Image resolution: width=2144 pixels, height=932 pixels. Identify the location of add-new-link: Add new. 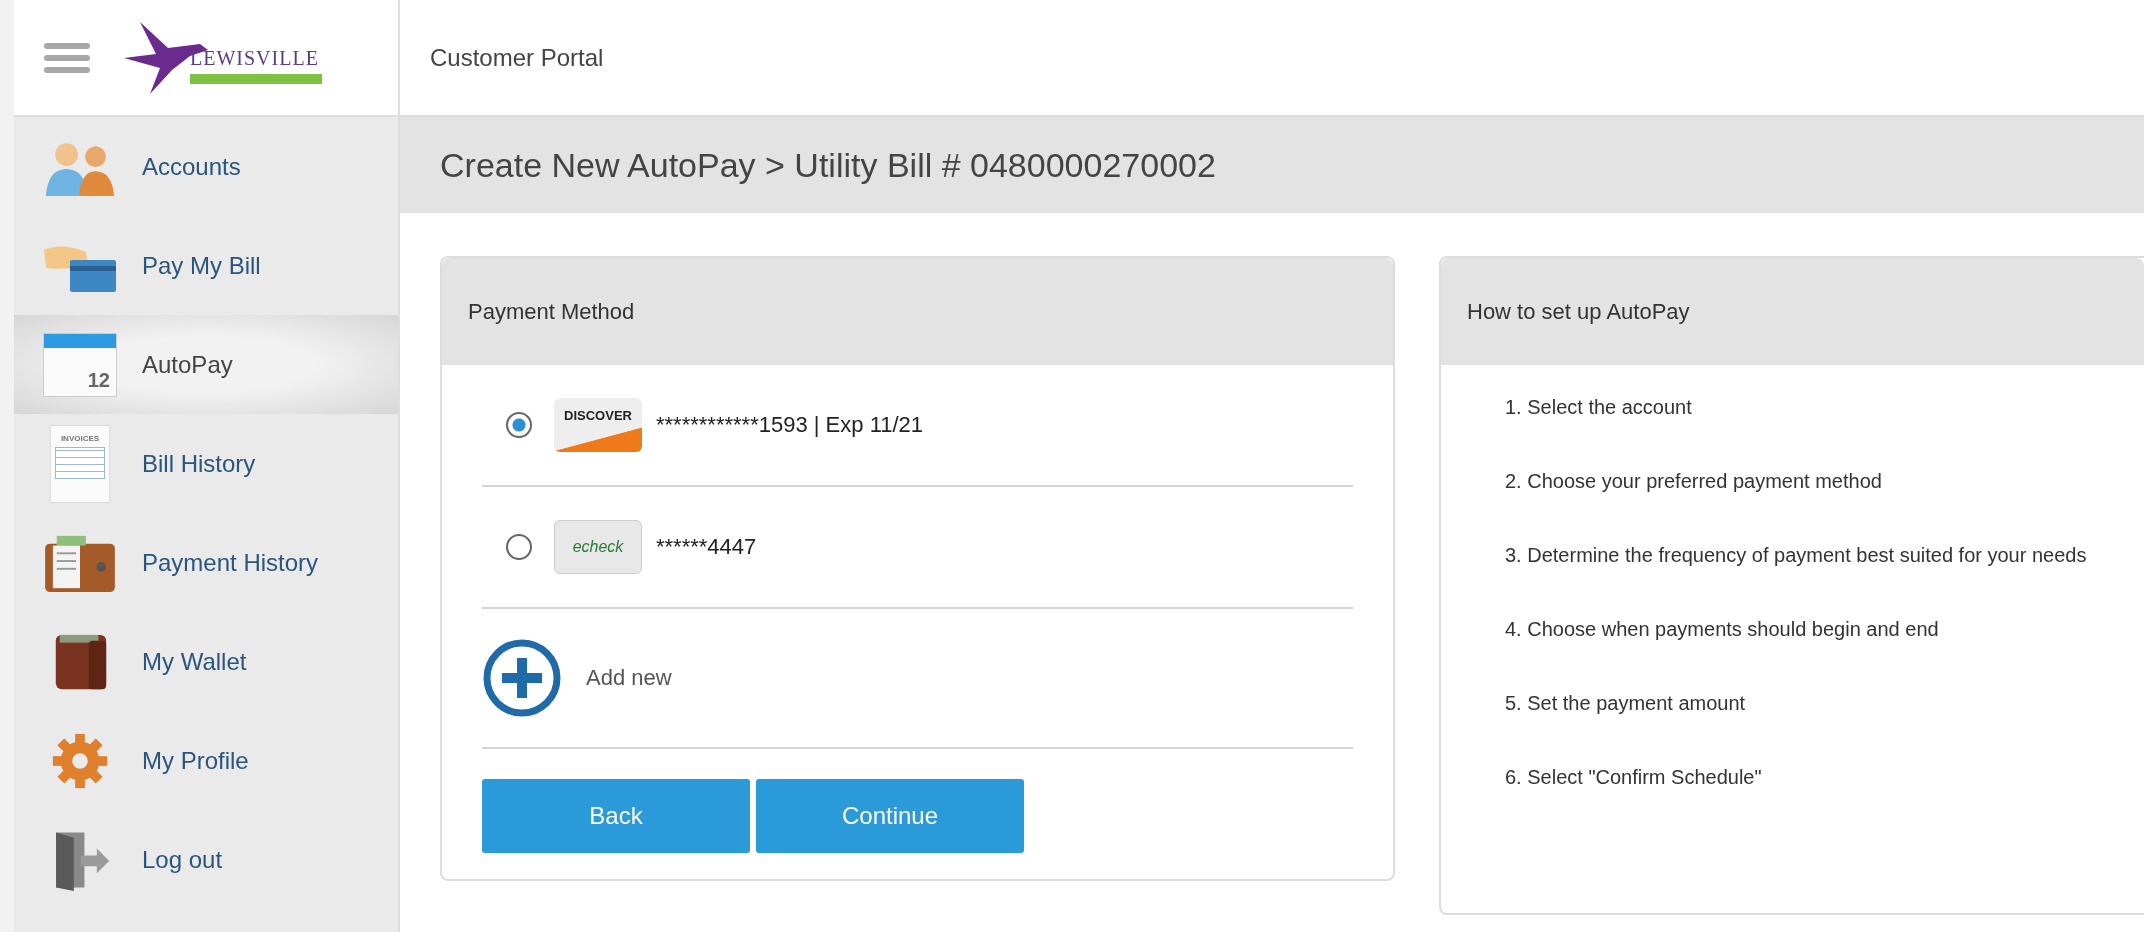
(629, 678).